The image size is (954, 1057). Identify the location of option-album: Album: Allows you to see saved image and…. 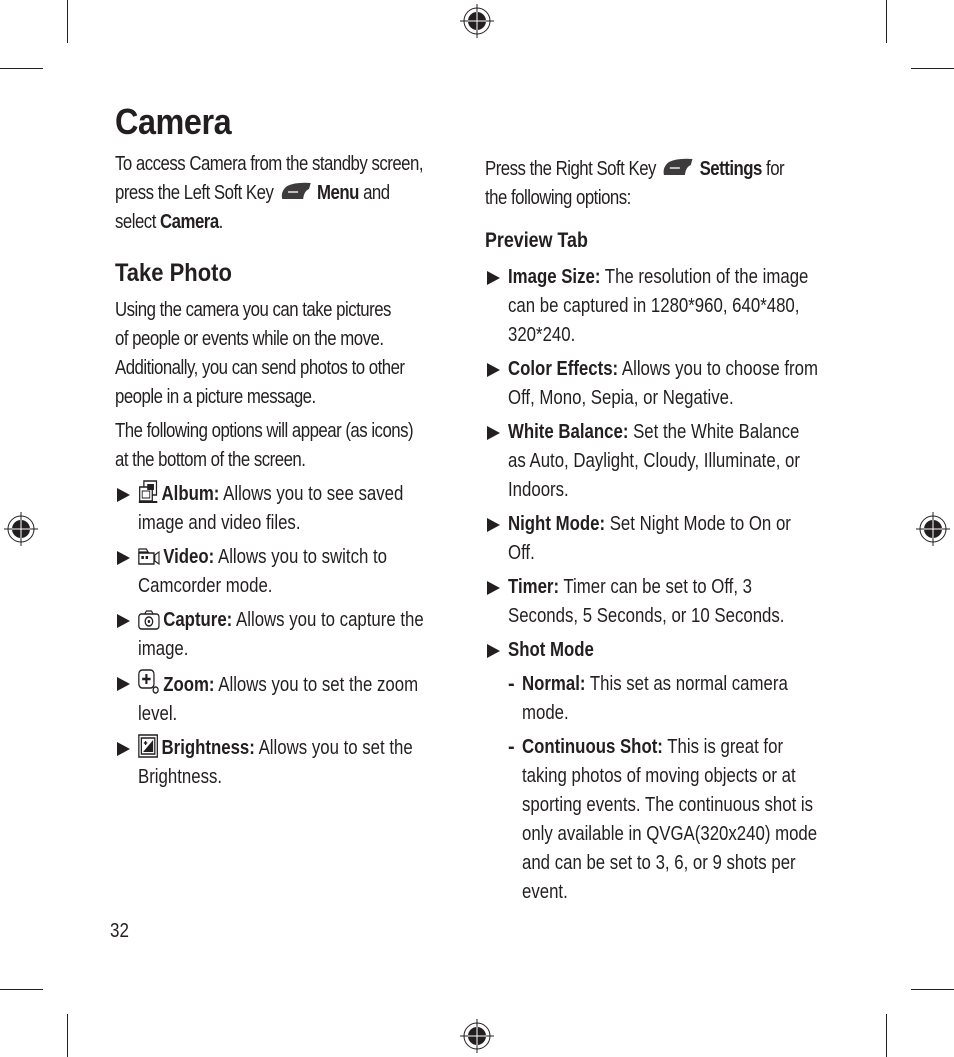
(287, 509).